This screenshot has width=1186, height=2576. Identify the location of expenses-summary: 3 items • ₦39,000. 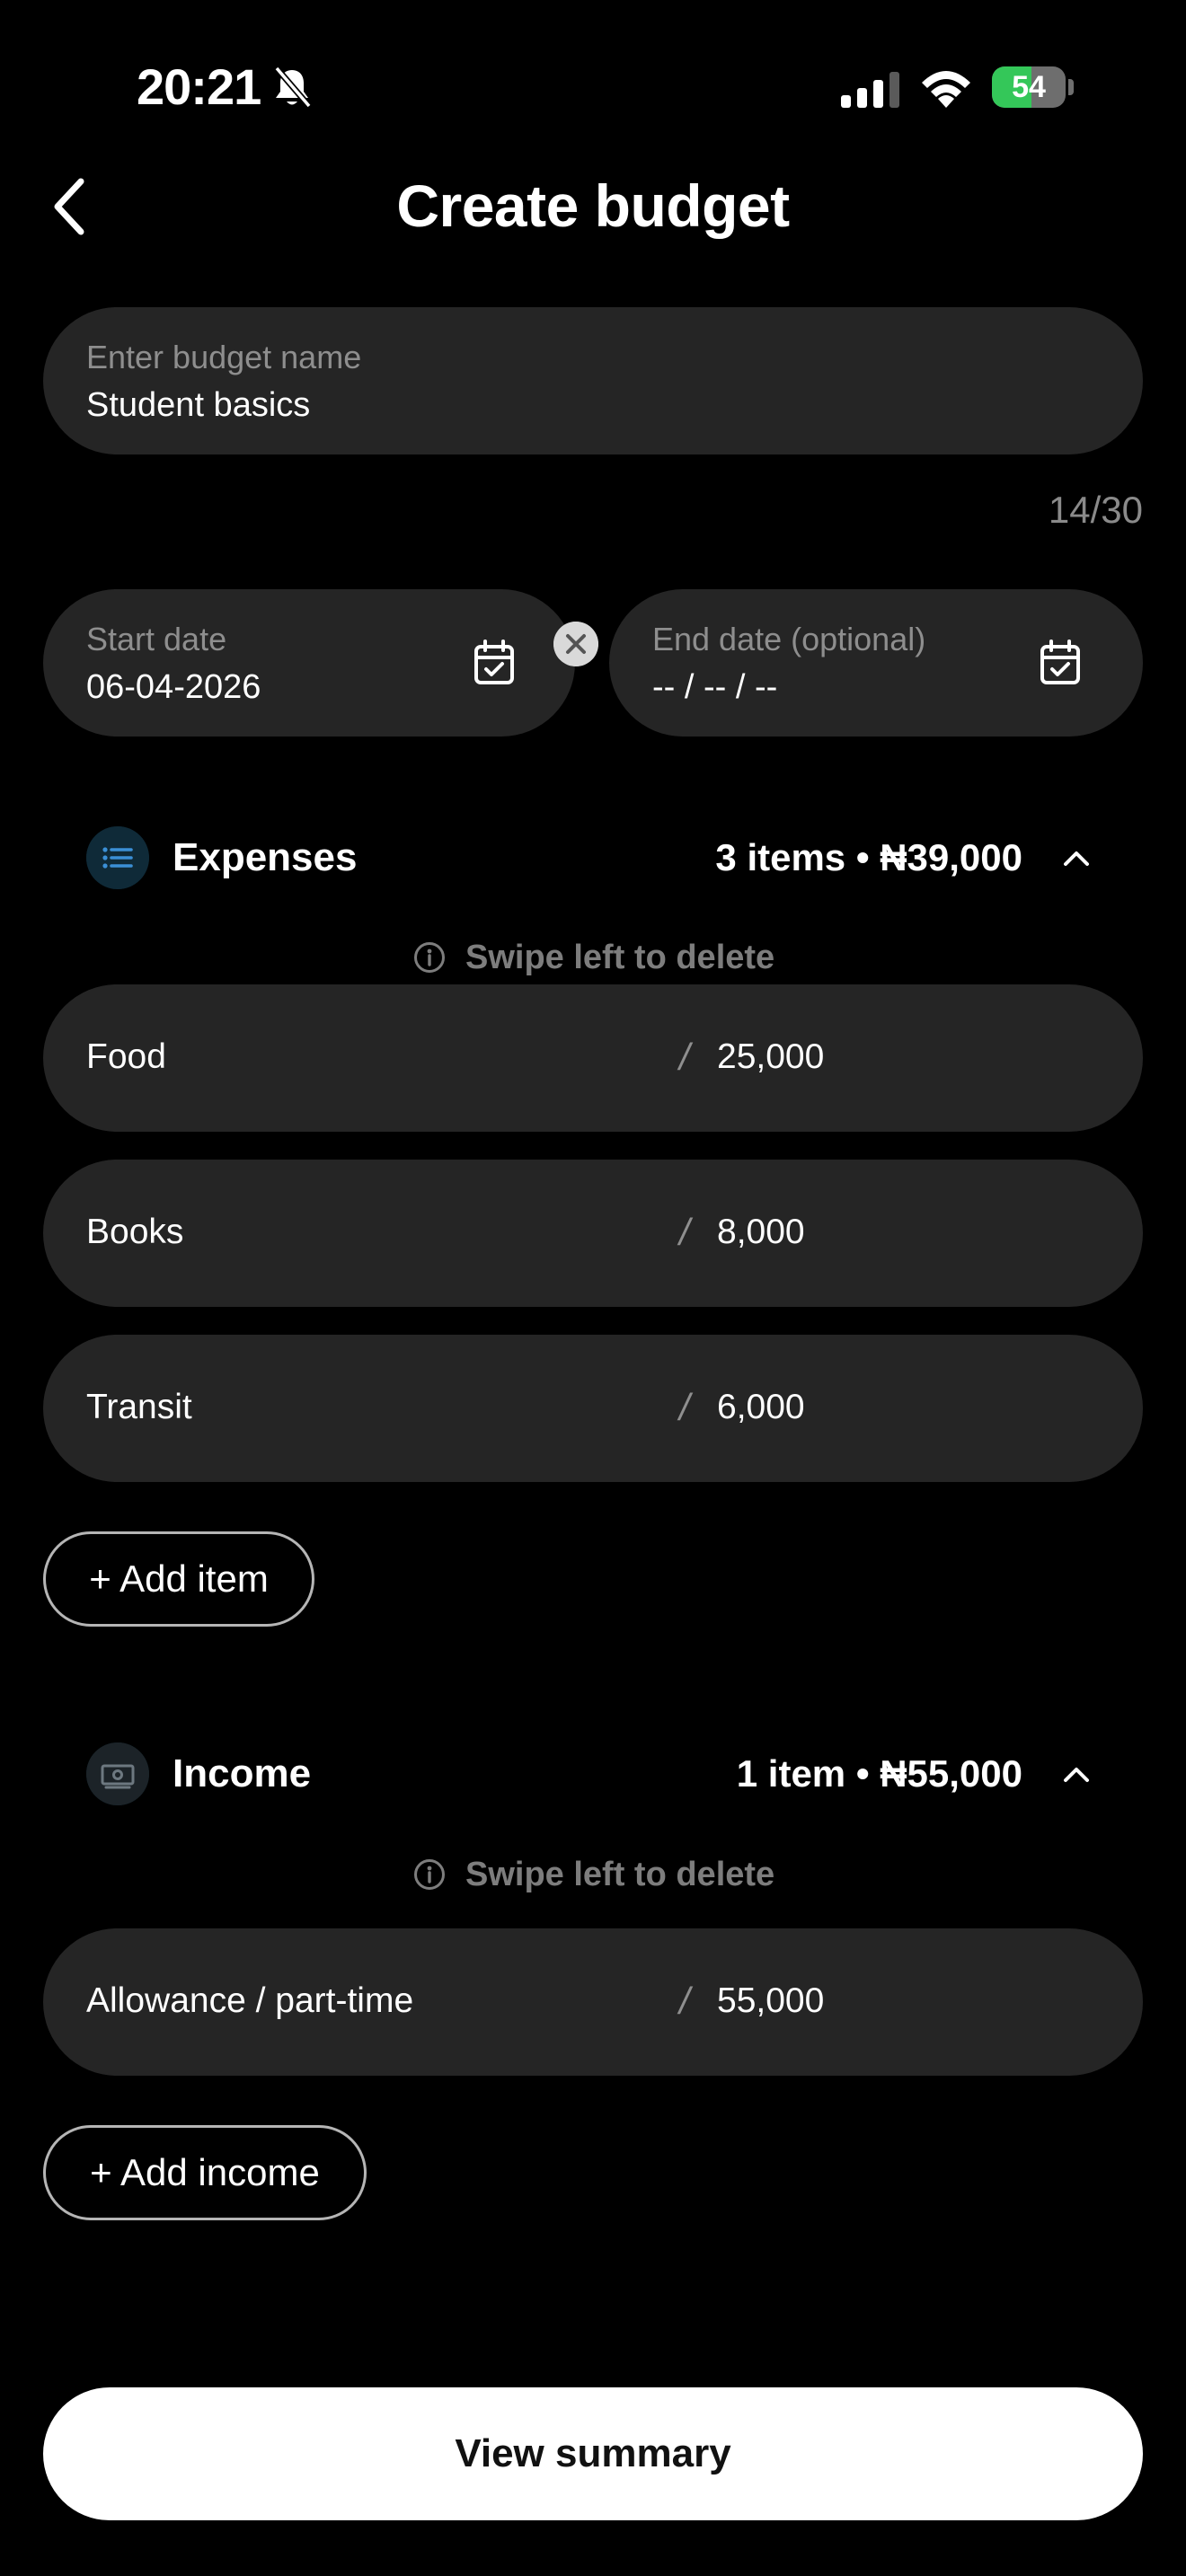
(868, 857).